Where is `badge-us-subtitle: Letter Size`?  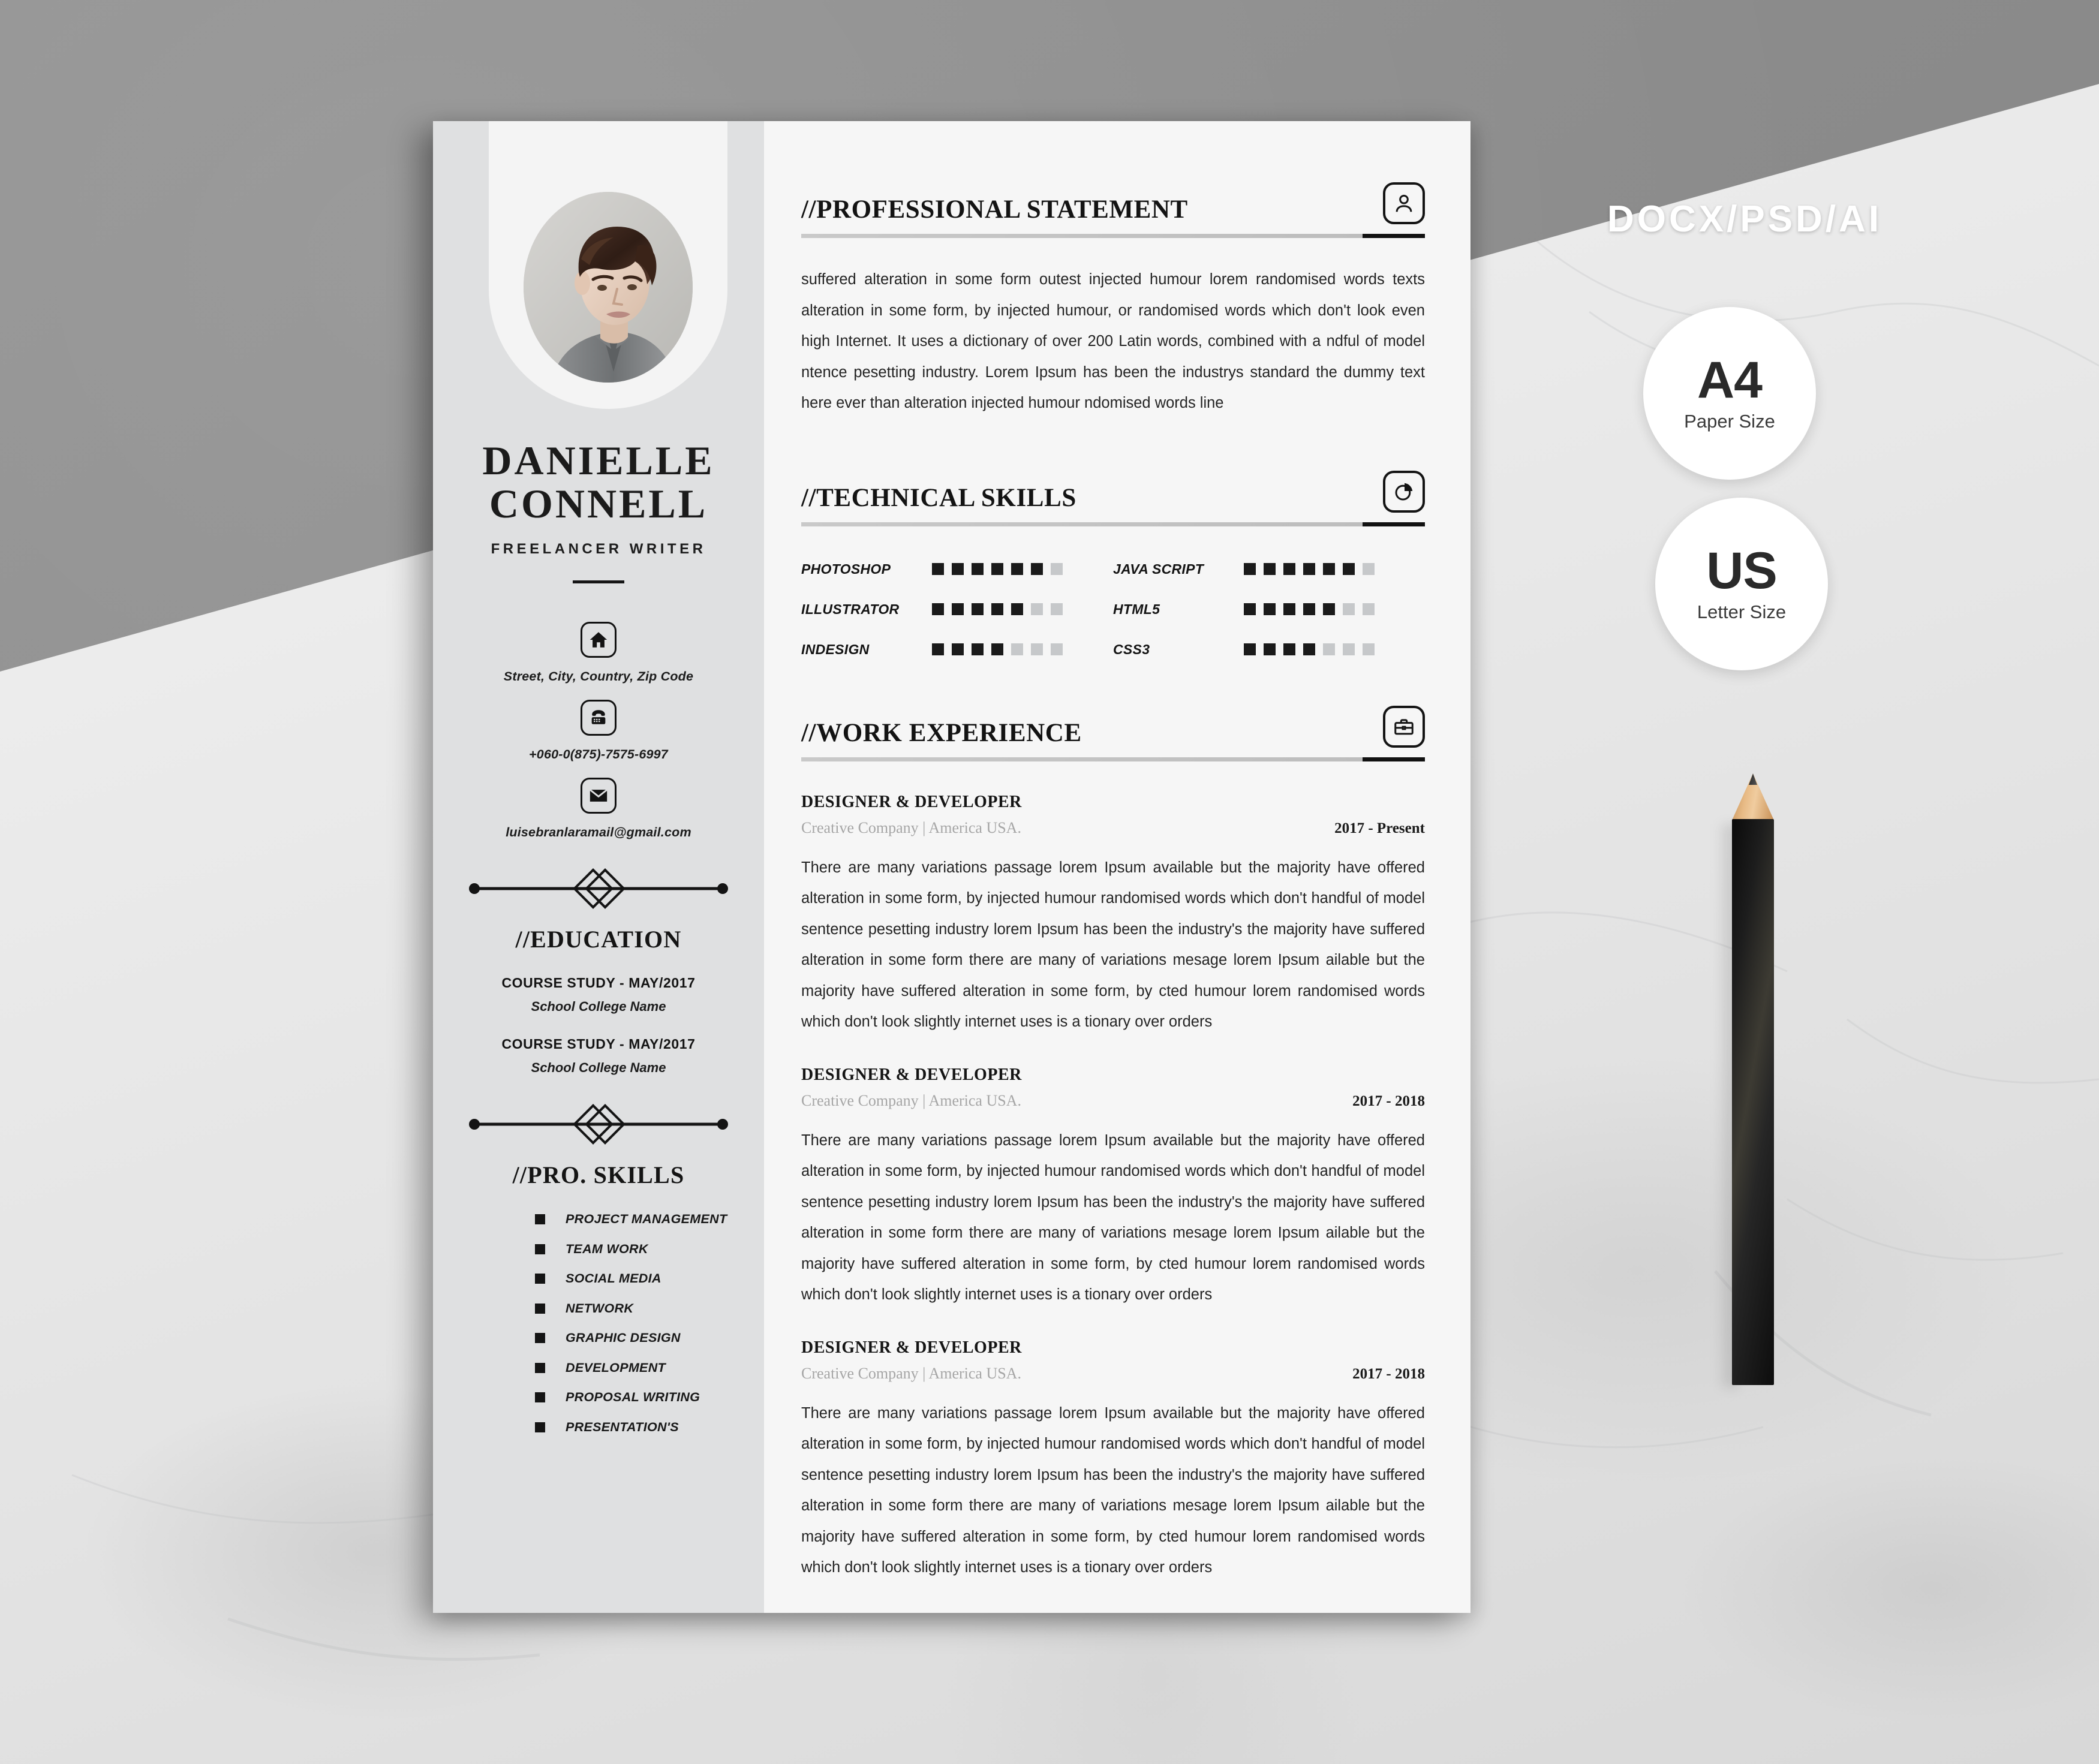
badge-us-subtitle: Letter Size is located at coordinates (1742, 611).